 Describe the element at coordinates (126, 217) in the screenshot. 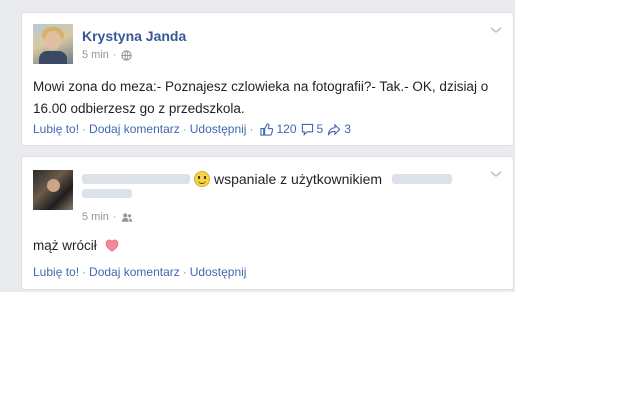

I see `friends-icon` at that location.